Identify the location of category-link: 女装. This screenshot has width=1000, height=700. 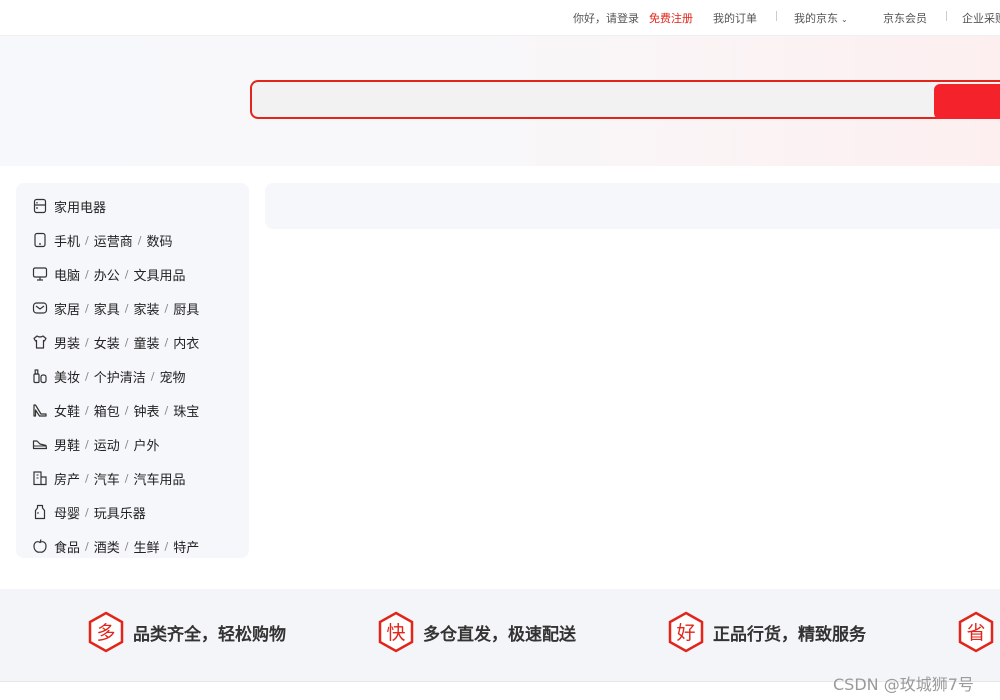
(107, 342).